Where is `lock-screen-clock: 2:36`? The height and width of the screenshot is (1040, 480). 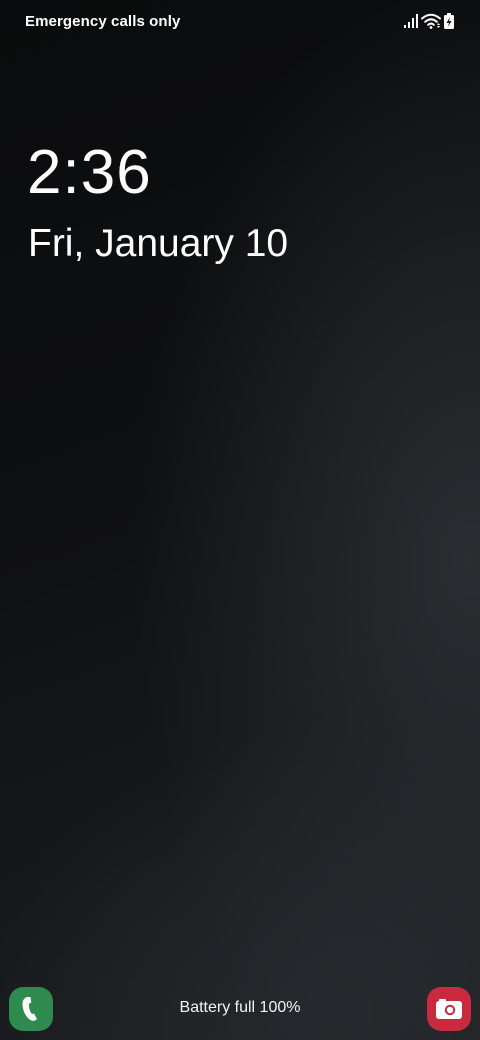 lock-screen-clock: 2:36 is located at coordinates (89, 172).